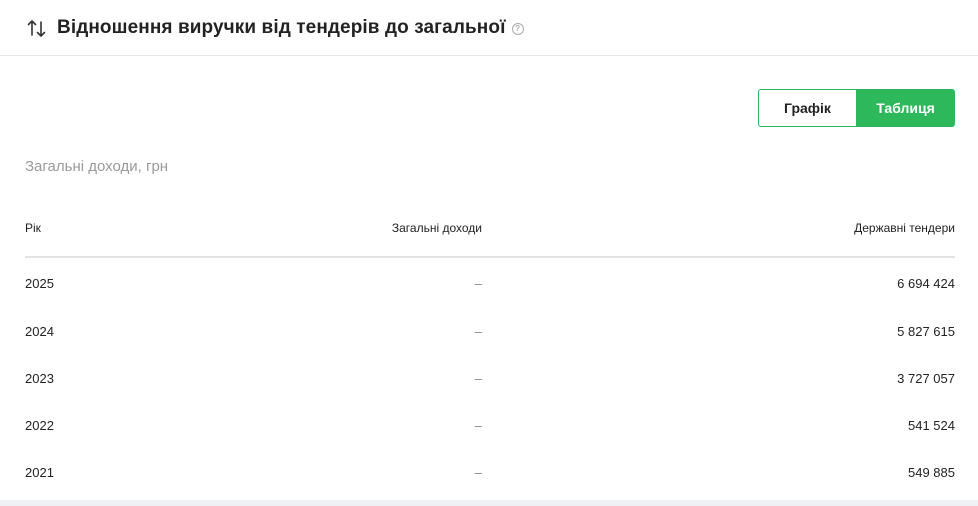 This screenshot has height=506, width=978. Describe the element at coordinates (39, 331) in the screenshot. I see `cell-year: 2024` at that location.